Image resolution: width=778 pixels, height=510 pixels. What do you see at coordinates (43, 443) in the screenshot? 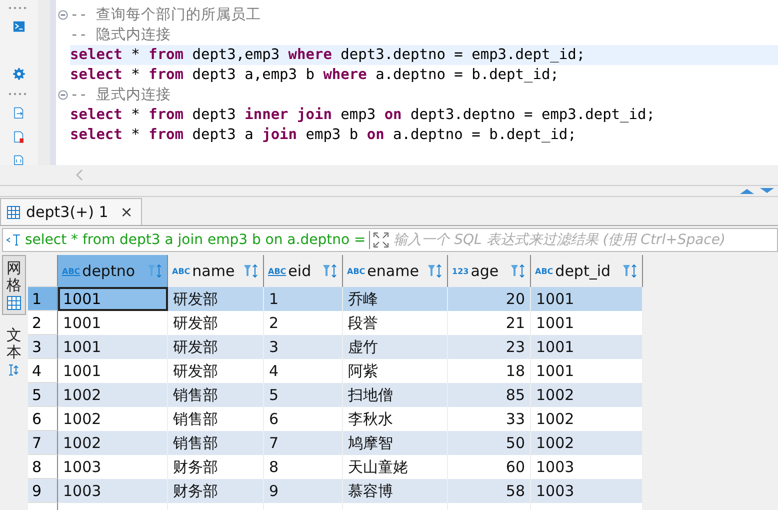
I see `row-number: 7` at bounding box center [43, 443].